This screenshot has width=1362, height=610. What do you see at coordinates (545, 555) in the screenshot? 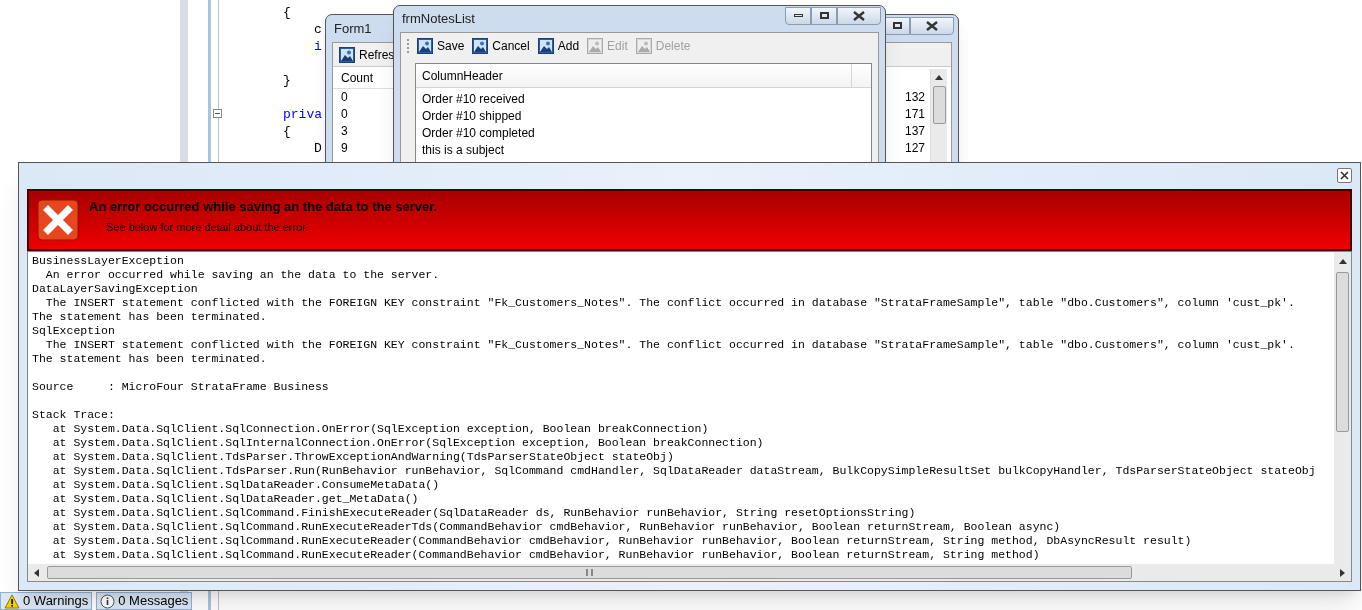
I see `detail-line: at System.Data.SqlClient.SqlCommand.RunExecuteReader(CommandBehavior cmdBehavior, RunBehavior runBehavior, Boolean returnStream, String method)` at bounding box center [545, 555].